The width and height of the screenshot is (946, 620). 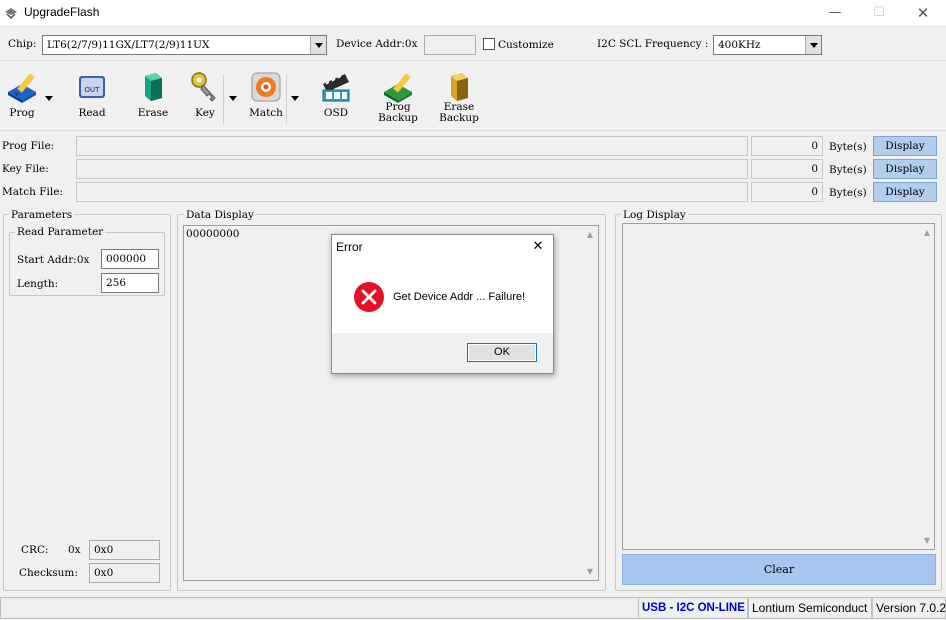 I want to click on match-icon, so click(x=266, y=87).